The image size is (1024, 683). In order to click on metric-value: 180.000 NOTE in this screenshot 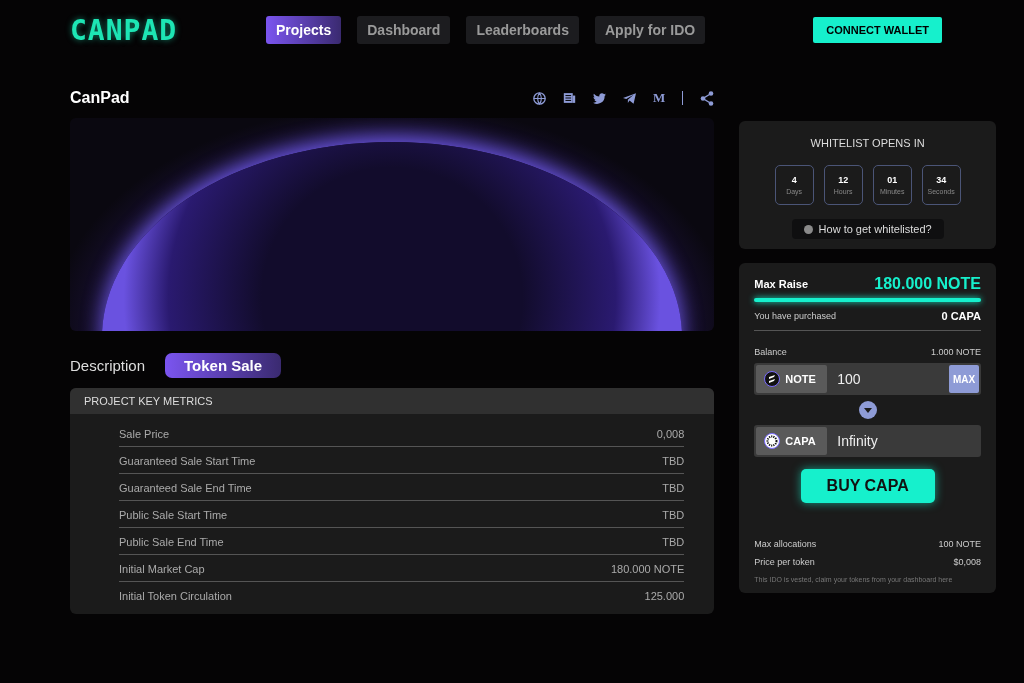, I will do `click(647, 569)`.